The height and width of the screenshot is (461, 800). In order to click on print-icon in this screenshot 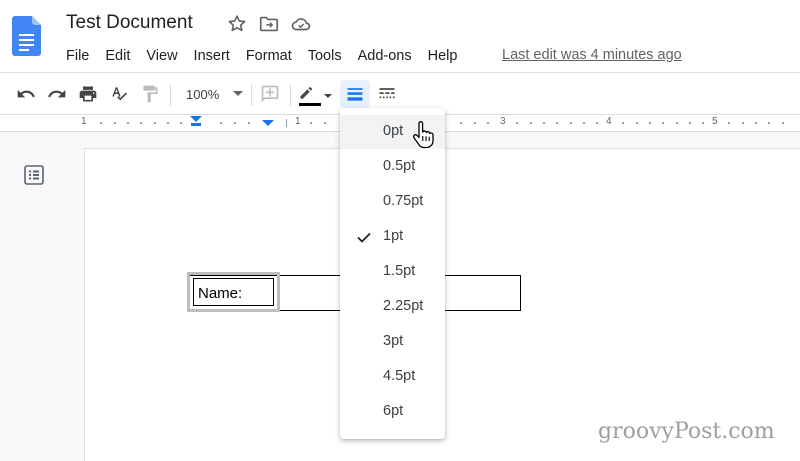, I will do `click(88, 94)`.